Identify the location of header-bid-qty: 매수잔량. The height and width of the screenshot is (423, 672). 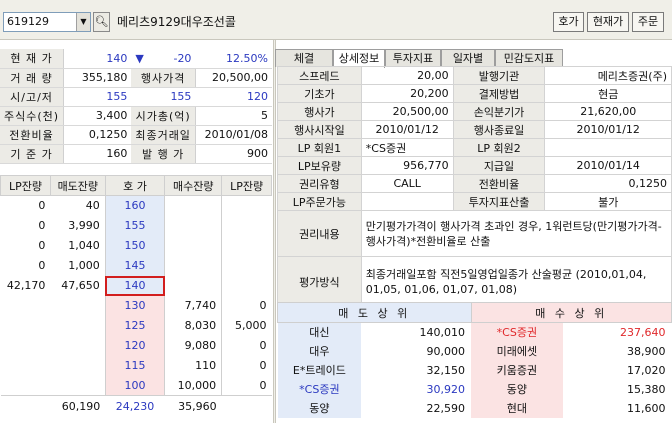
(193, 185).